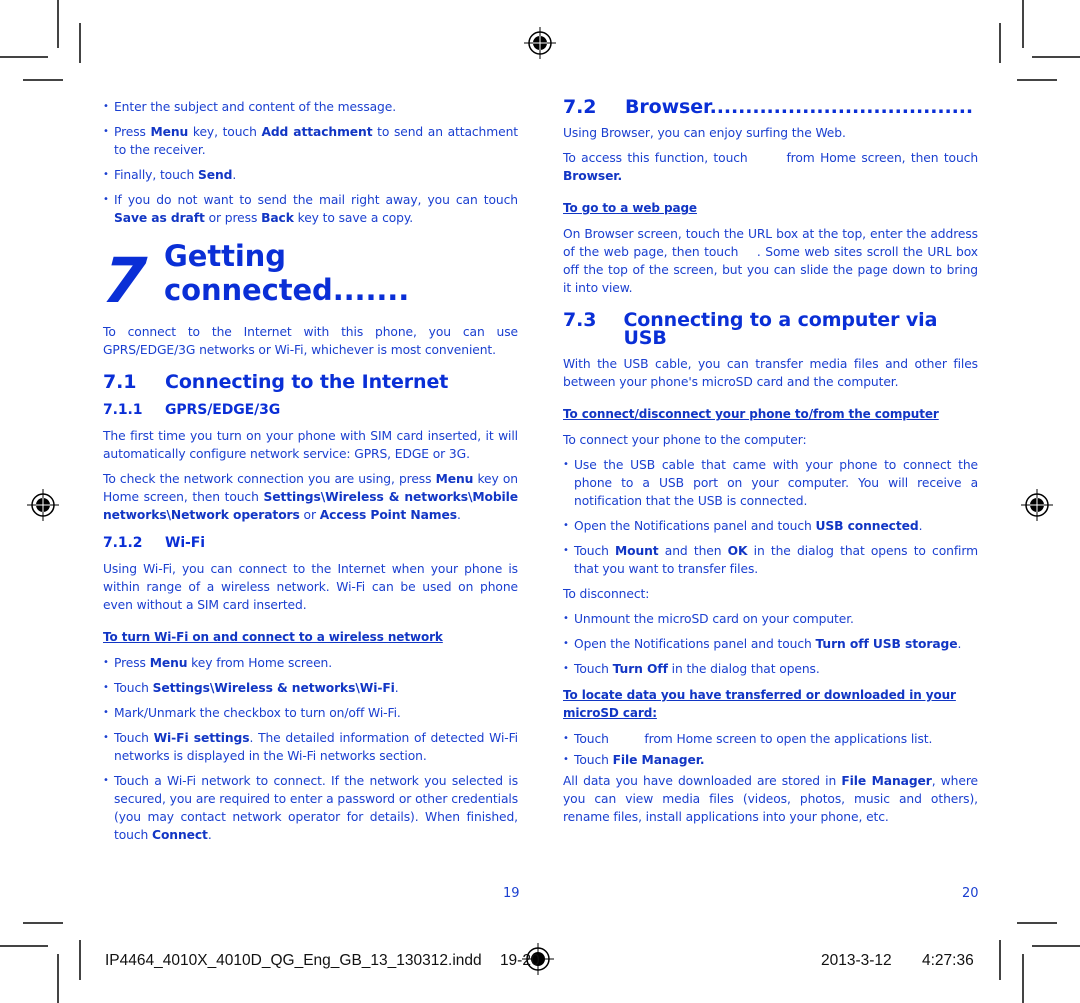 This screenshot has width=1080, height=1003. I want to click on bold-term: Send, so click(215, 175).